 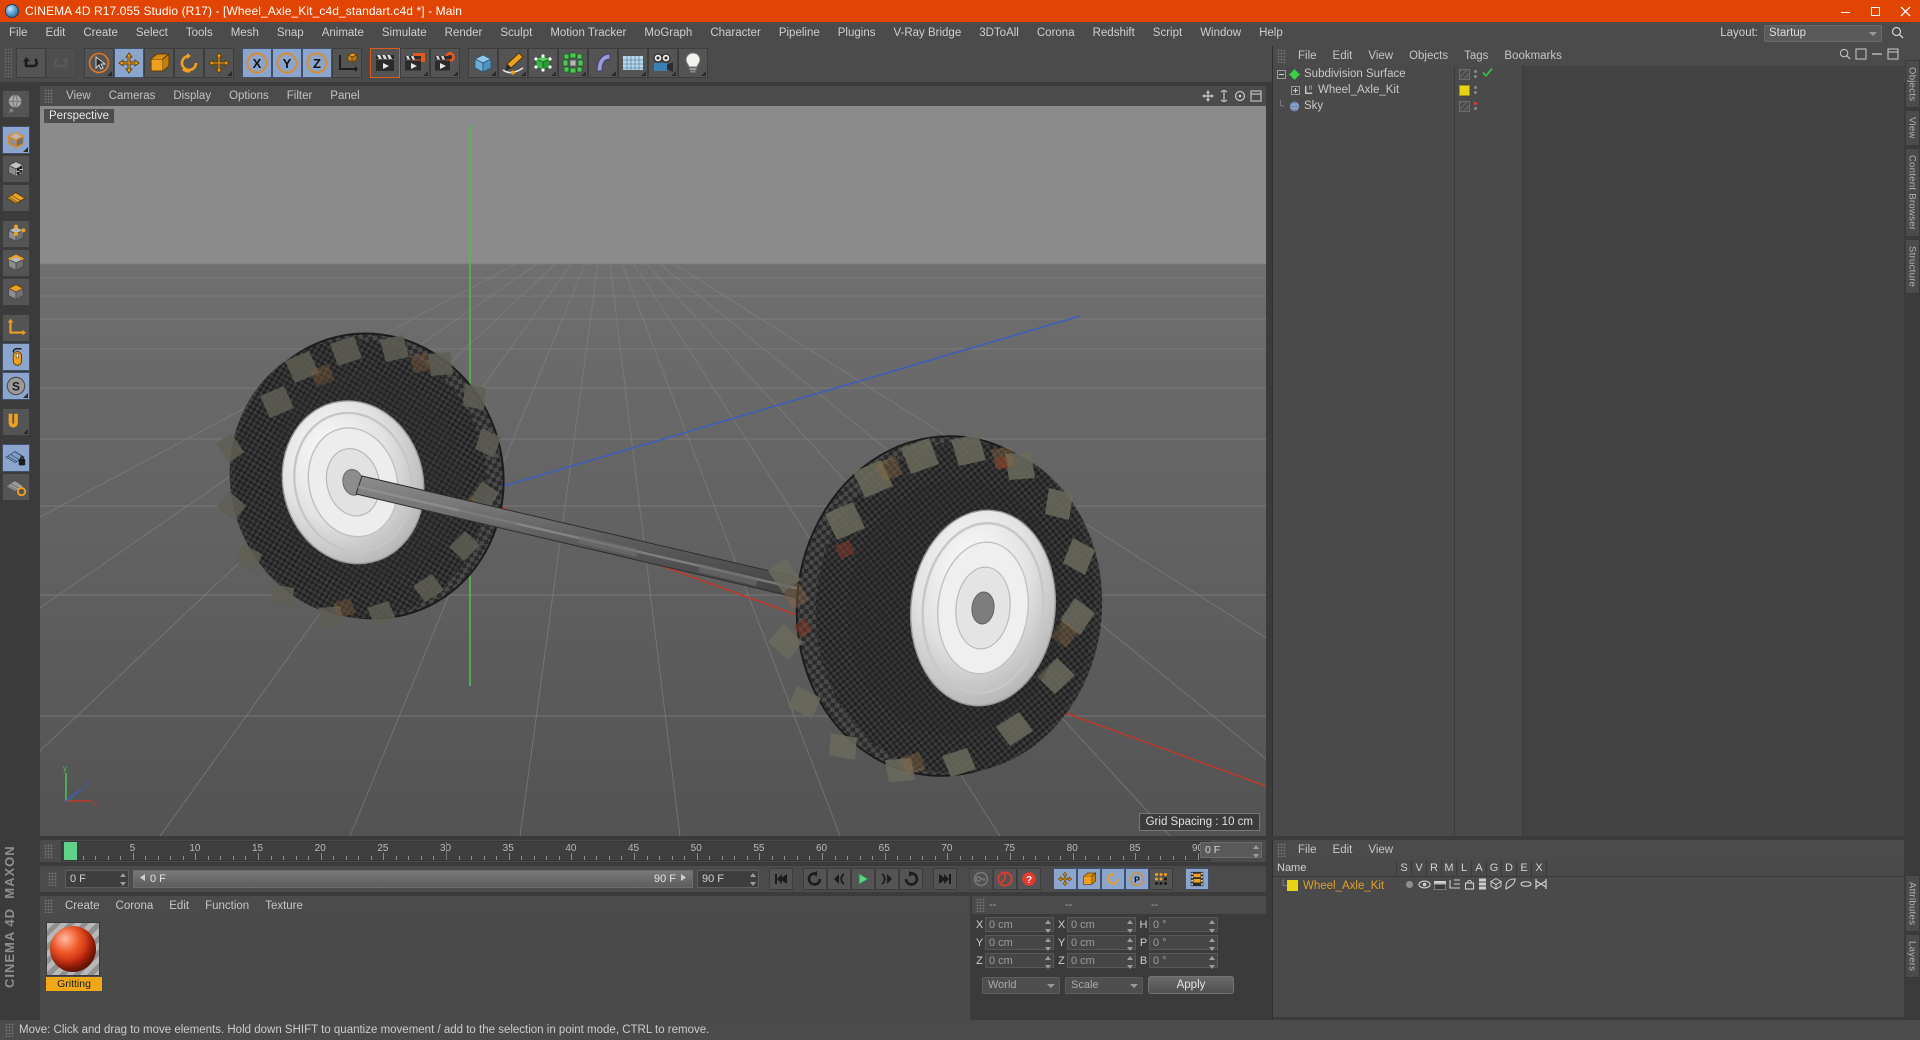 I want to click on visibility-dots-icon, so click(x=1476, y=74).